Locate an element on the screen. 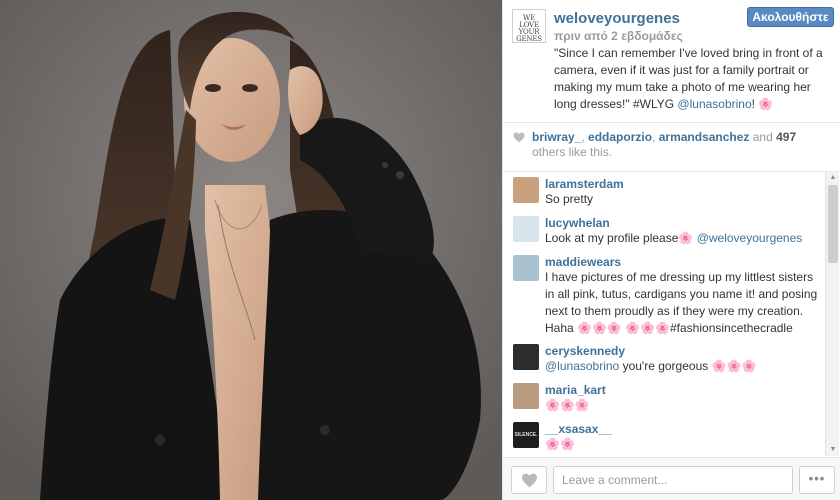  comment-text: 🌸🌸🌸 is located at coordinates (567, 405).